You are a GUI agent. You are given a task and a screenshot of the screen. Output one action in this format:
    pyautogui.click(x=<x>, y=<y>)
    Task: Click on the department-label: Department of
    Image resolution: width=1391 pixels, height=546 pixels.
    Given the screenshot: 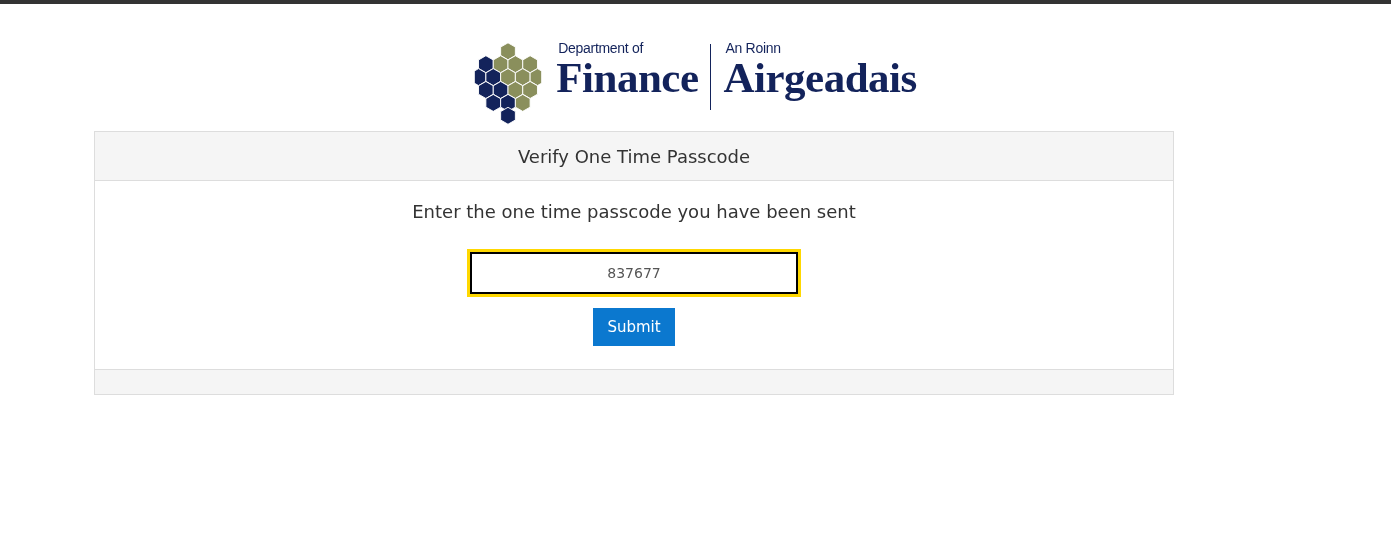 What is the action you would take?
    pyautogui.click(x=600, y=48)
    